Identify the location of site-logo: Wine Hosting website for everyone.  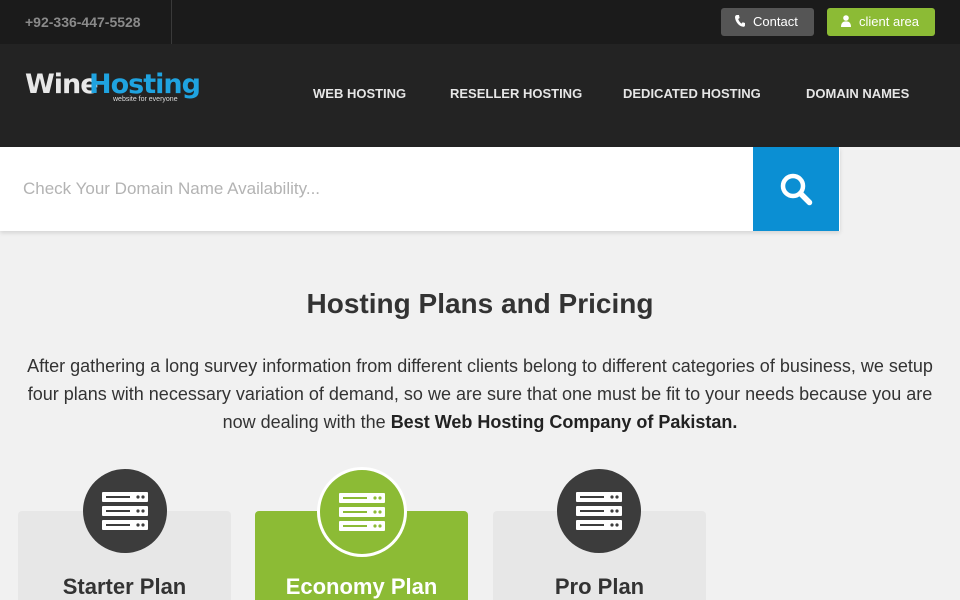
(113, 89).